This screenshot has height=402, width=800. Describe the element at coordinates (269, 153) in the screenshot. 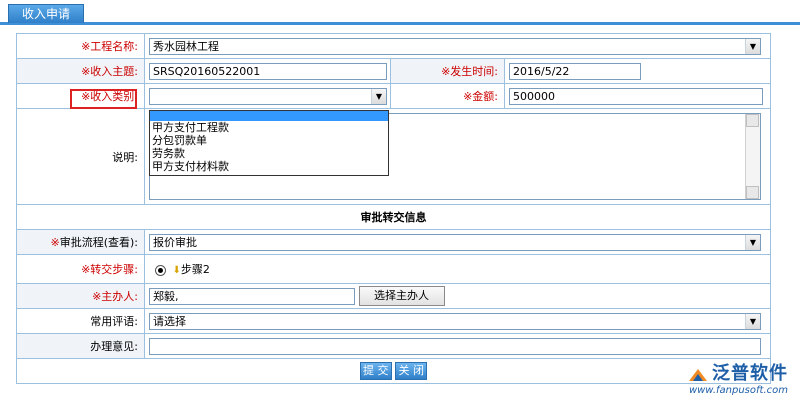

I see `dropdown-option: 劳务款` at that location.